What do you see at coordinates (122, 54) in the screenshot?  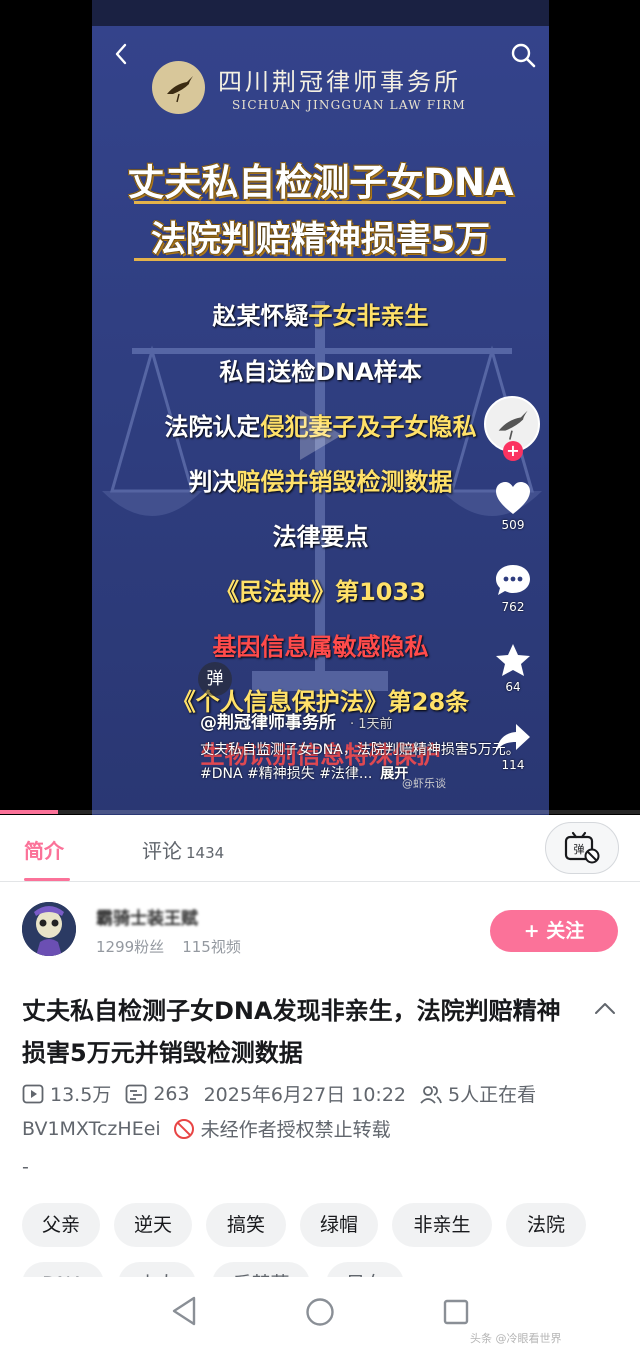 I see `back-arrow-icon` at bounding box center [122, 54].